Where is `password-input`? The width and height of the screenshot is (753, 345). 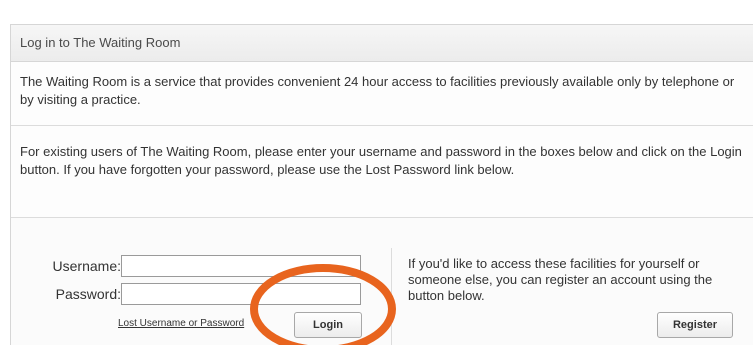
password-input is located at coordinates (241, 294).